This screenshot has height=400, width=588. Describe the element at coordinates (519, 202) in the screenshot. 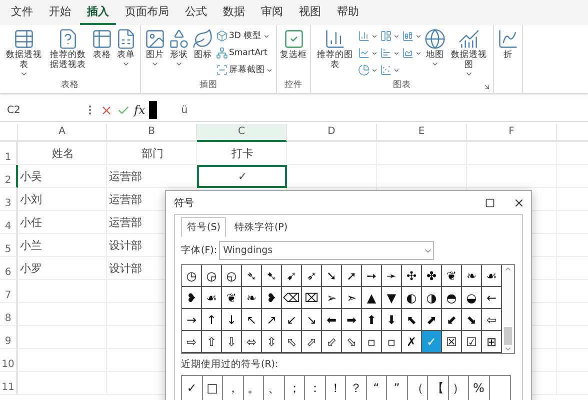

I see `close-icon` at that location.